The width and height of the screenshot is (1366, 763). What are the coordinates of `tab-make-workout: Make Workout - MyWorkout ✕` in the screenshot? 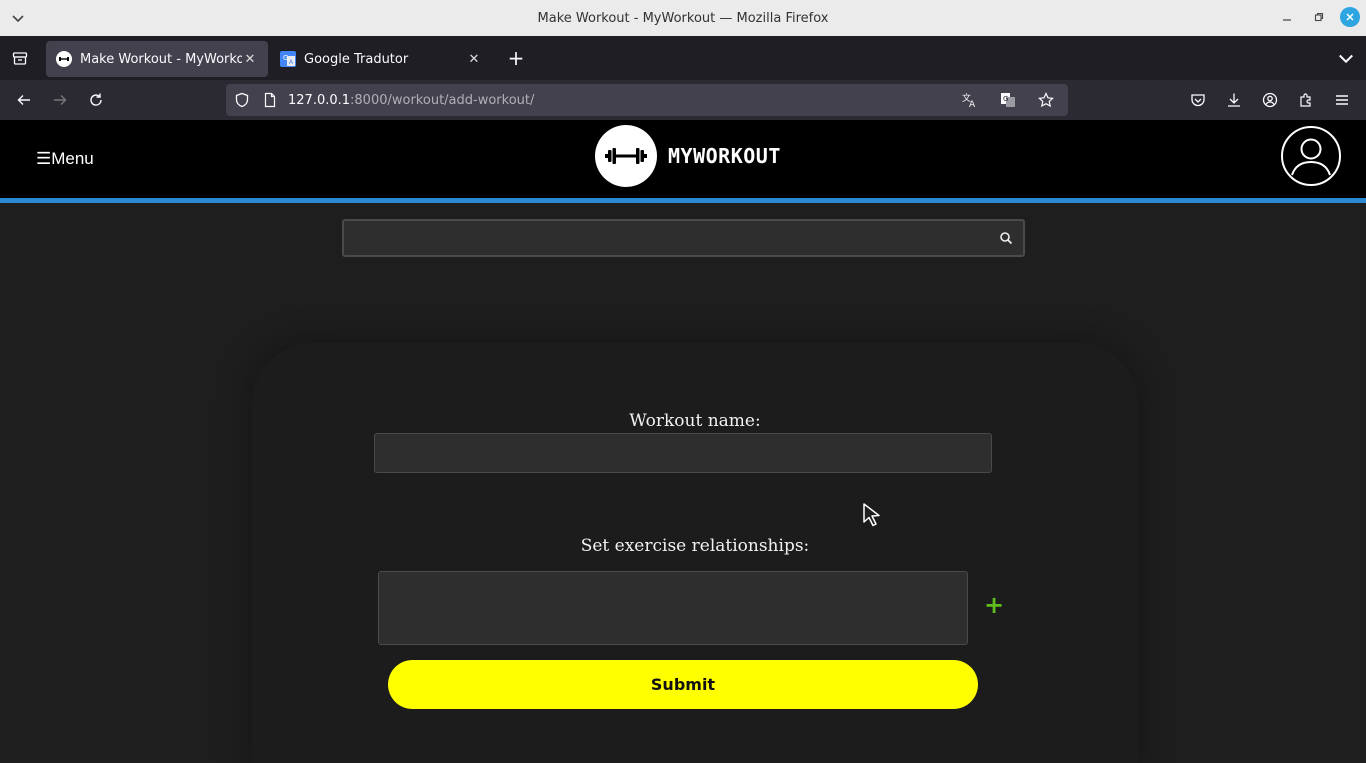 It's located at (157, 59).